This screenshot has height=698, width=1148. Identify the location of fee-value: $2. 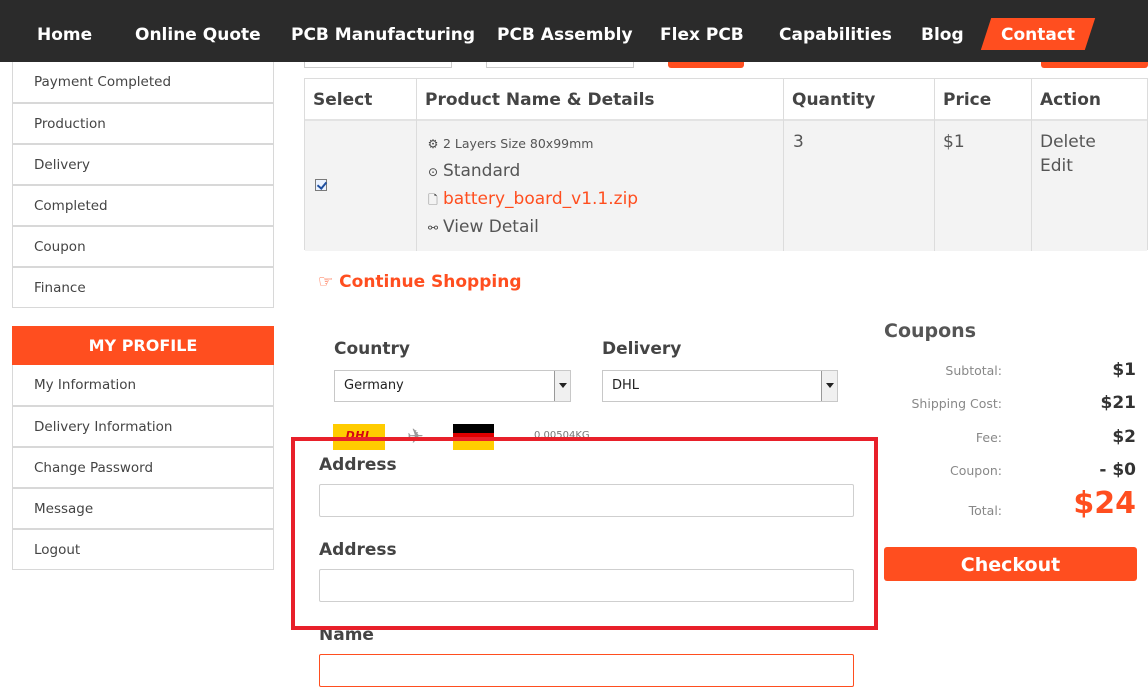
(1124, 437).